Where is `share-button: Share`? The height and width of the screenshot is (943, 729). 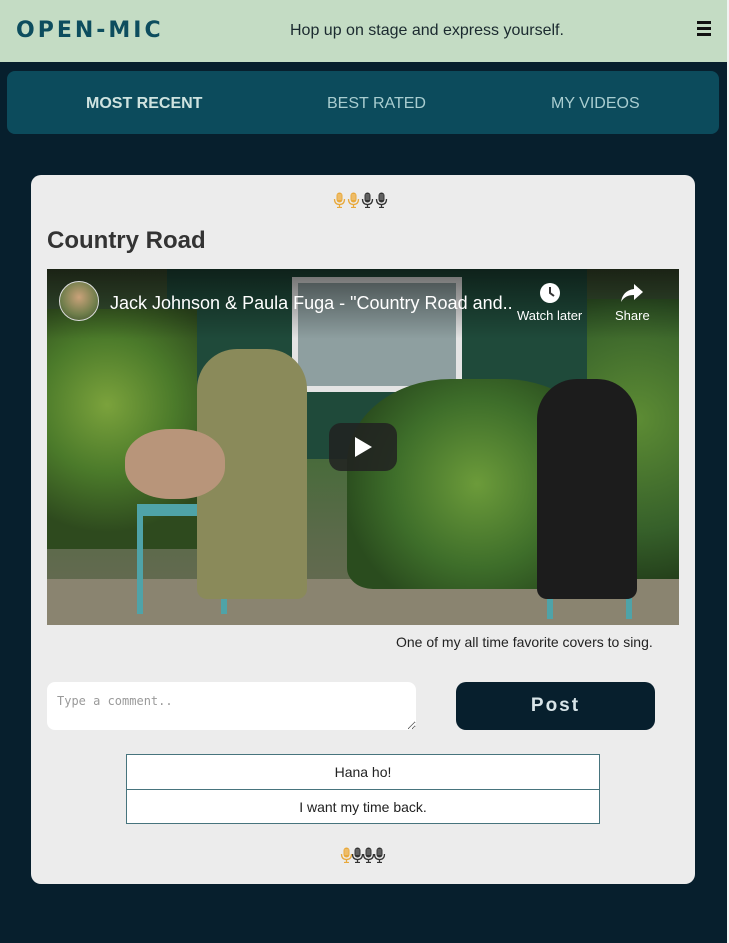 share-button: Share is located at coordinates (632, 302).